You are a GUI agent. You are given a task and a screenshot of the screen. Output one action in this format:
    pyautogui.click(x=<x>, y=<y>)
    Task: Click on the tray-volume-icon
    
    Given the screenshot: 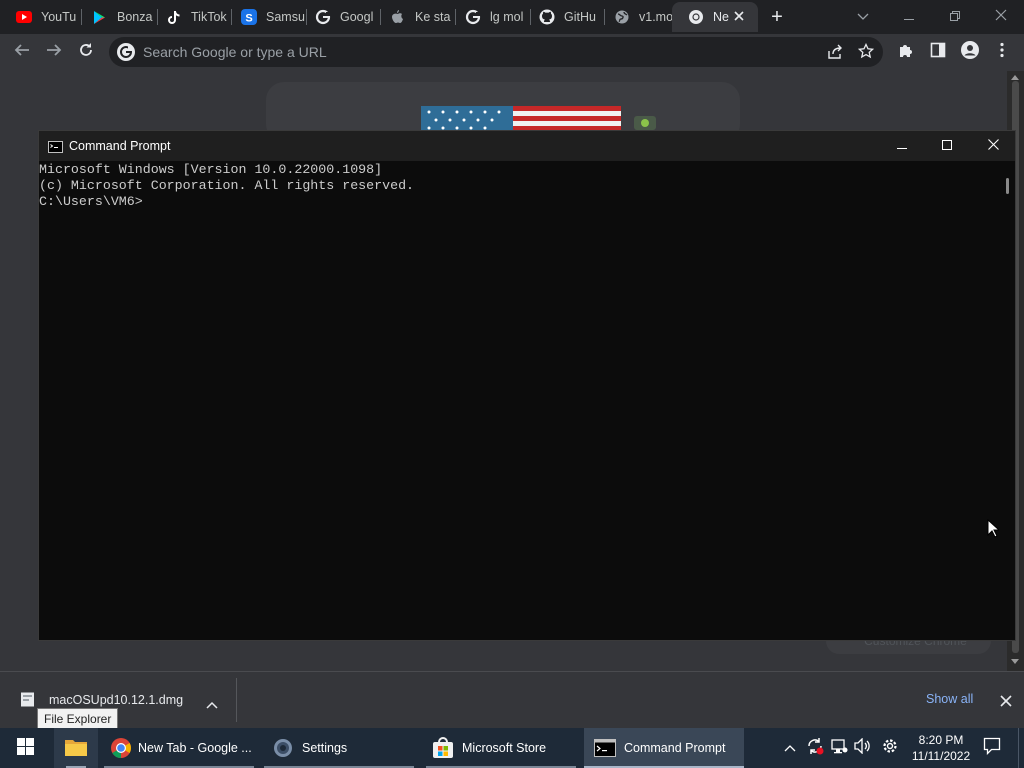 What is the action you would take?
    pyautogui.click(x=863, y=748)
    